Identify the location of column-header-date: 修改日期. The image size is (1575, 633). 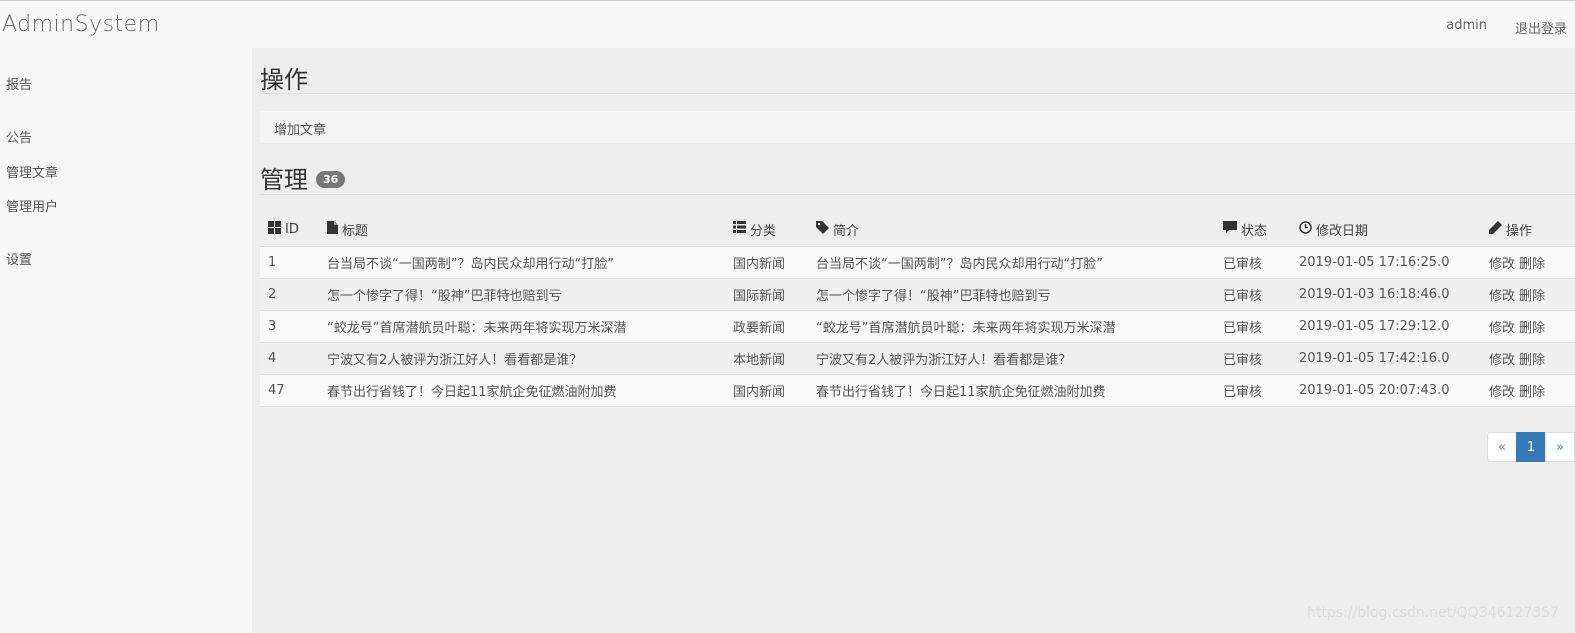
(1333, 229).